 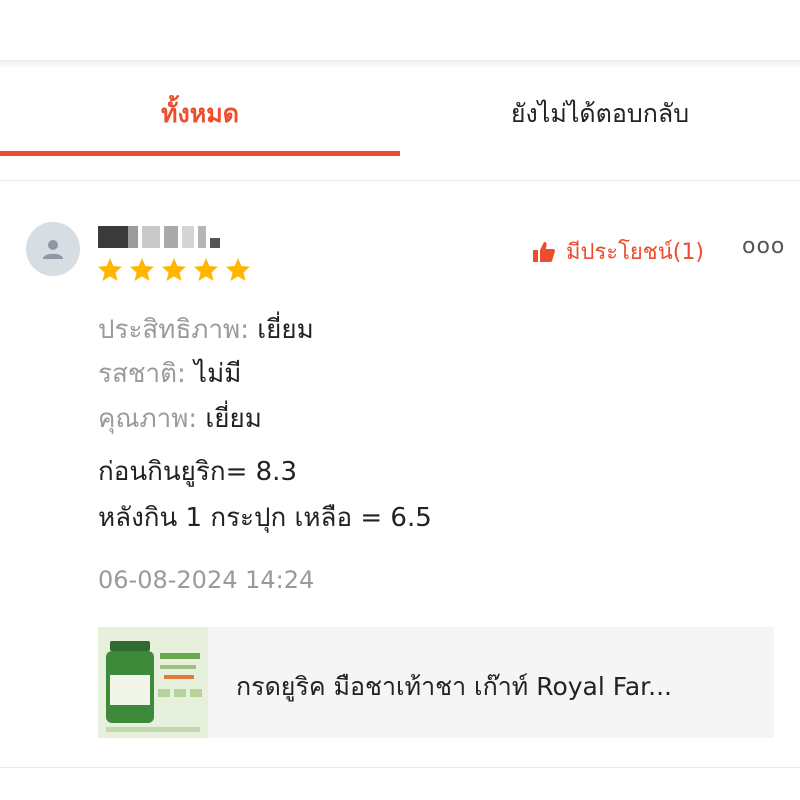 What do you see at coordinates (173, 330) in the screenshot?
I see `attribute-key: ประสิทธิภาพ:` at bounding box center [173, 330].